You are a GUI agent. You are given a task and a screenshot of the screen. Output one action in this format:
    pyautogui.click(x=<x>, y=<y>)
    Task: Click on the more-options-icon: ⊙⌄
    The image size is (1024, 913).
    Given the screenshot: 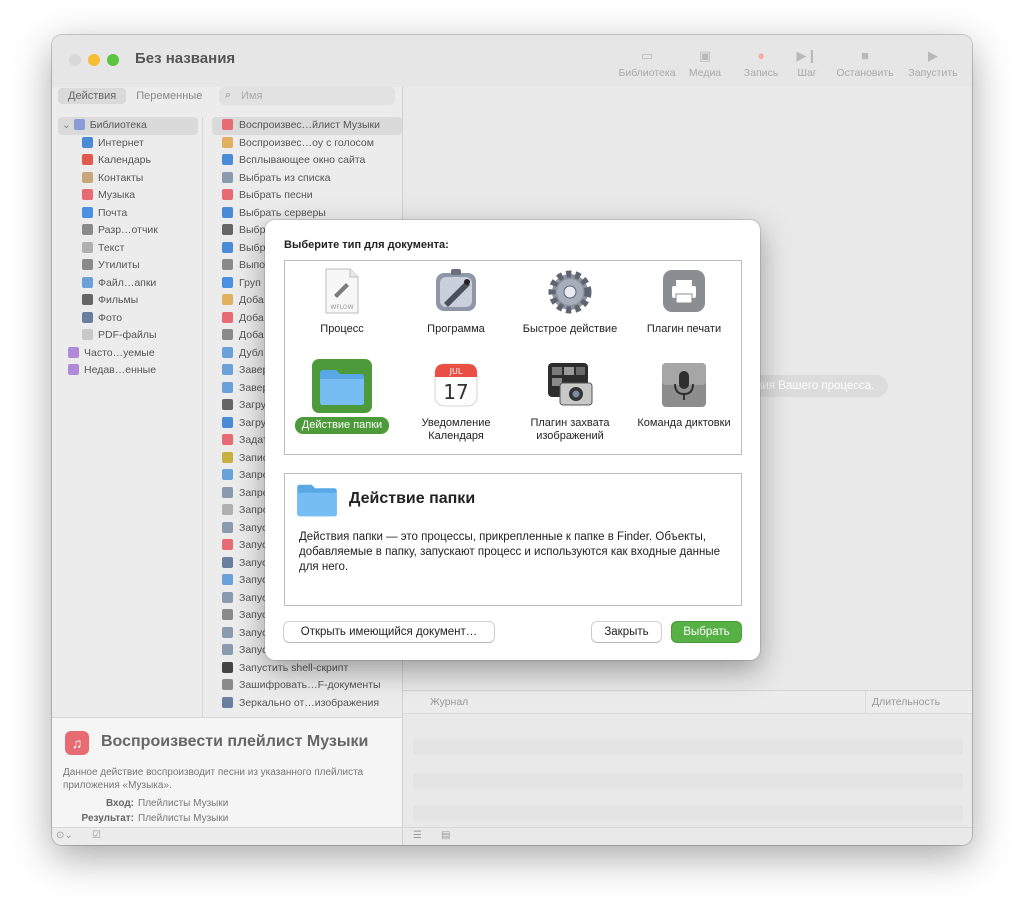 What is the action you would take?
    pyautogui.click(x=64, y=835)
    